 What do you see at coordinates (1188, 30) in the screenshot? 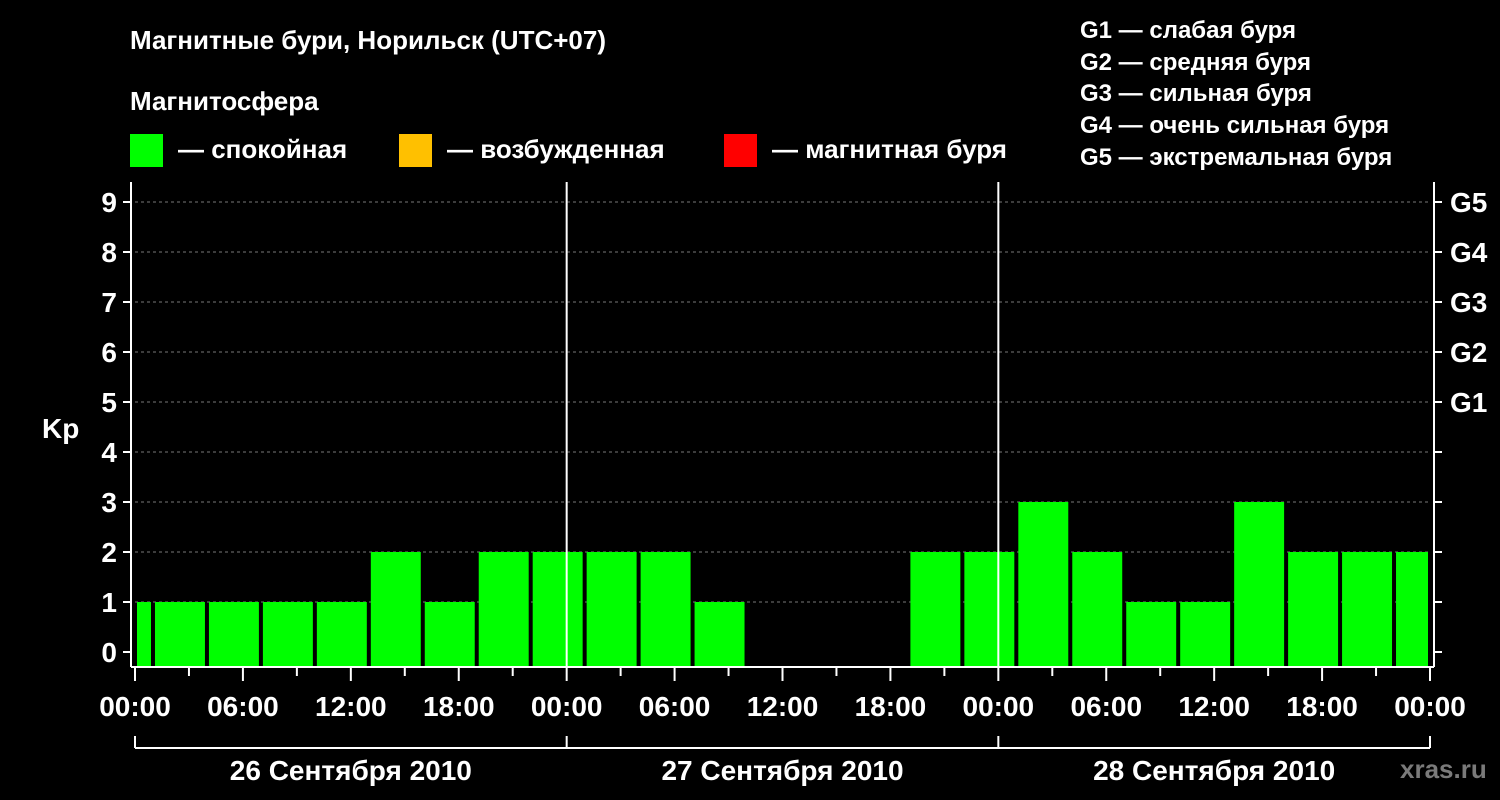
I see `g-scale-g1: G1 — слабая буря` at bounding box center [1188, 30].